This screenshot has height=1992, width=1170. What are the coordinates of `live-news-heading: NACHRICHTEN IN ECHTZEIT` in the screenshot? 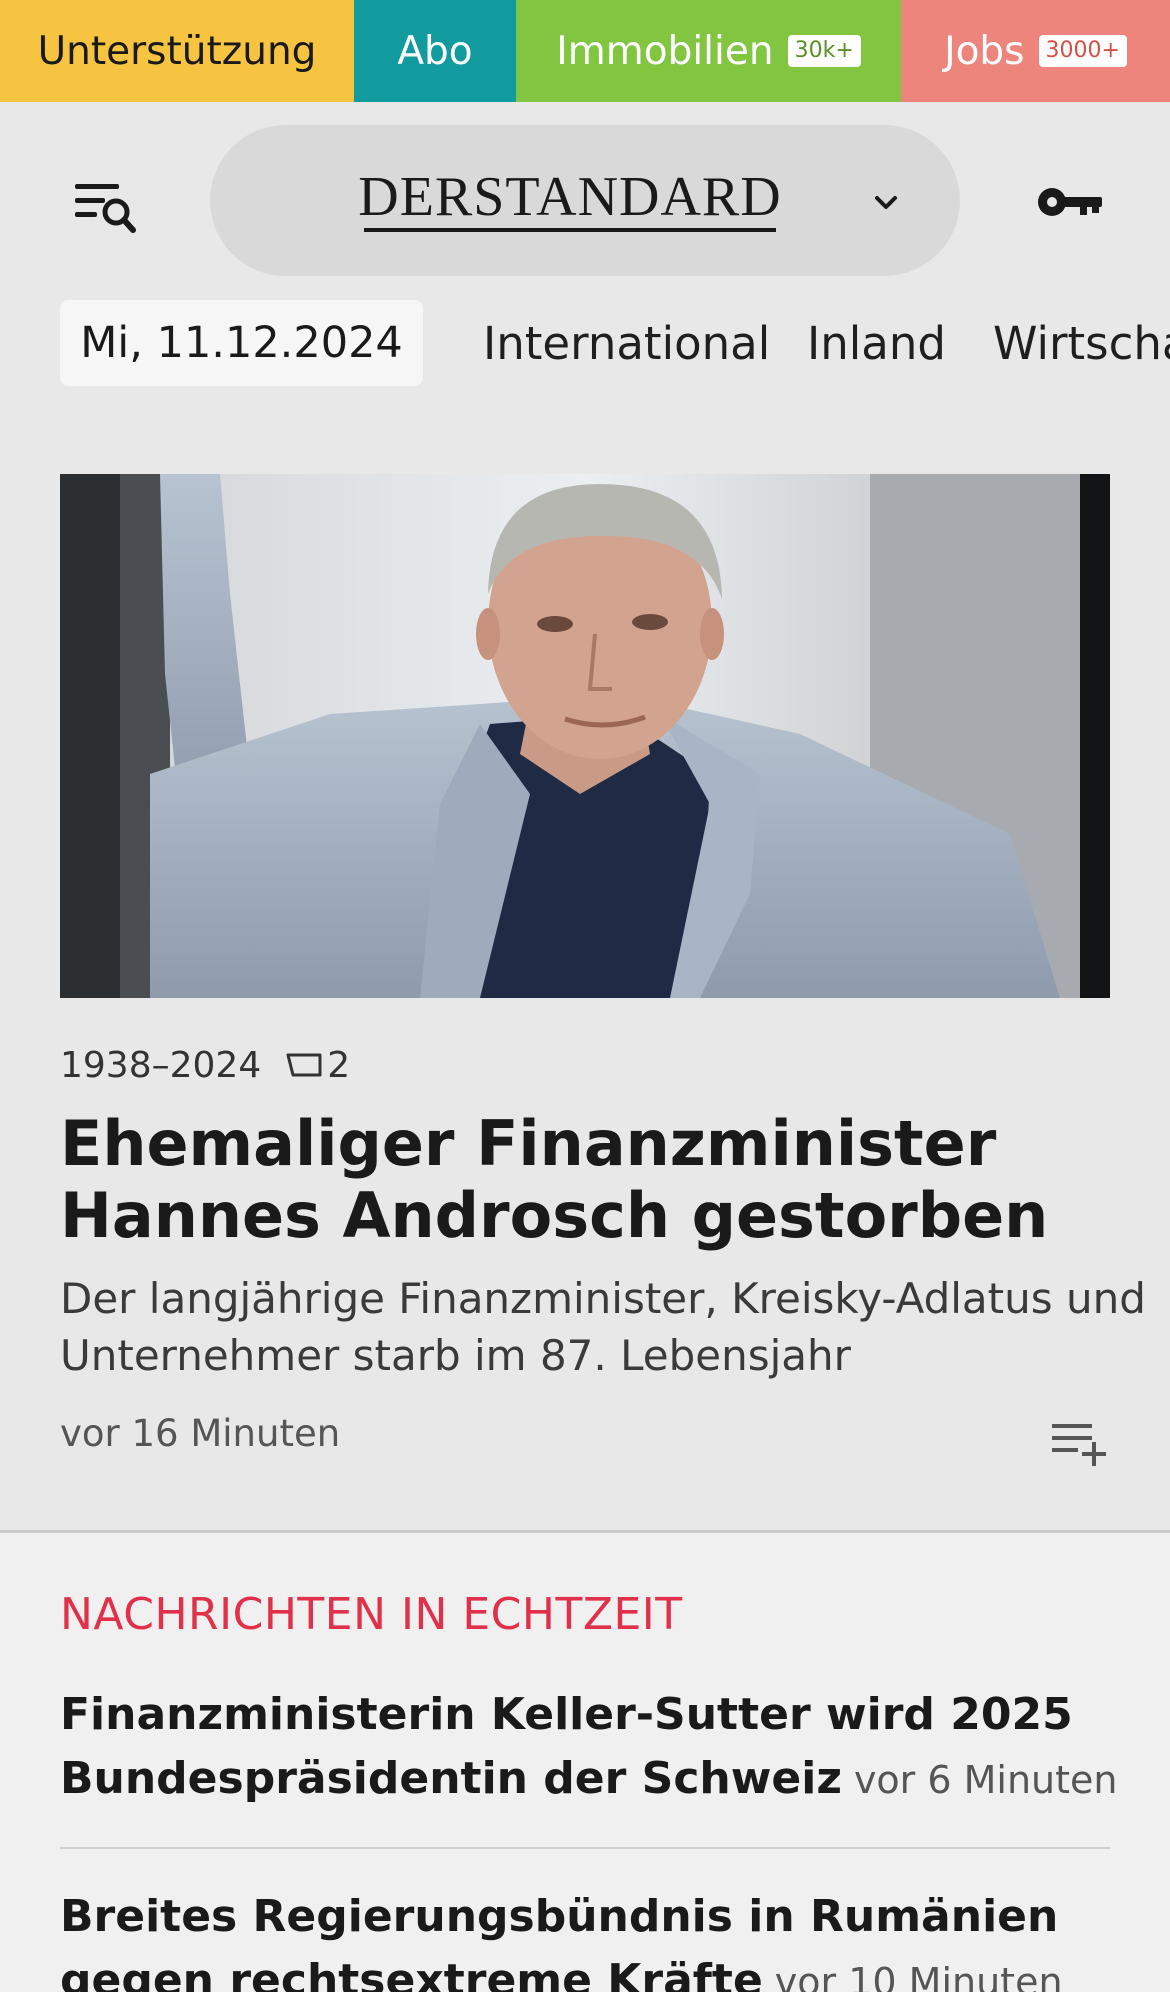 It's located at (371, 1614).